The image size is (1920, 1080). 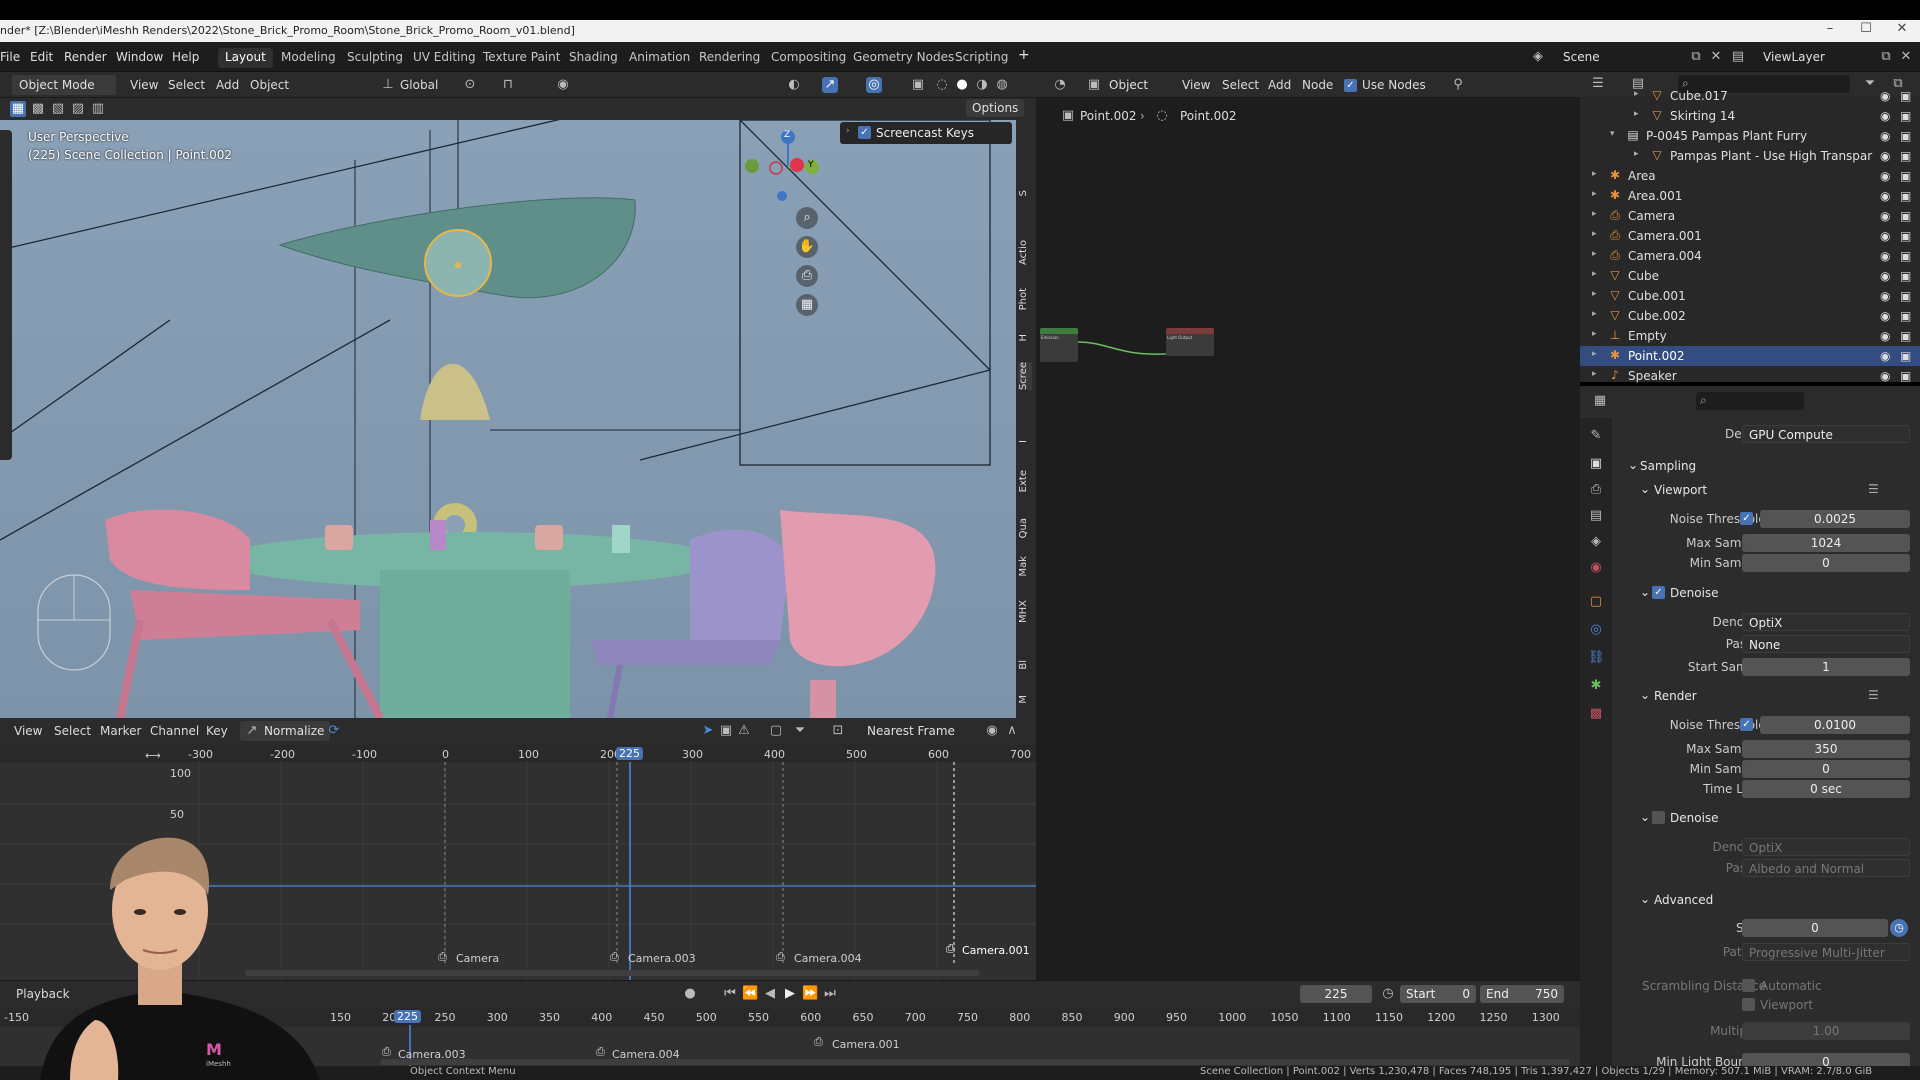 I want to click on pivot-icon: ⊙, so click(x=470, y=85).